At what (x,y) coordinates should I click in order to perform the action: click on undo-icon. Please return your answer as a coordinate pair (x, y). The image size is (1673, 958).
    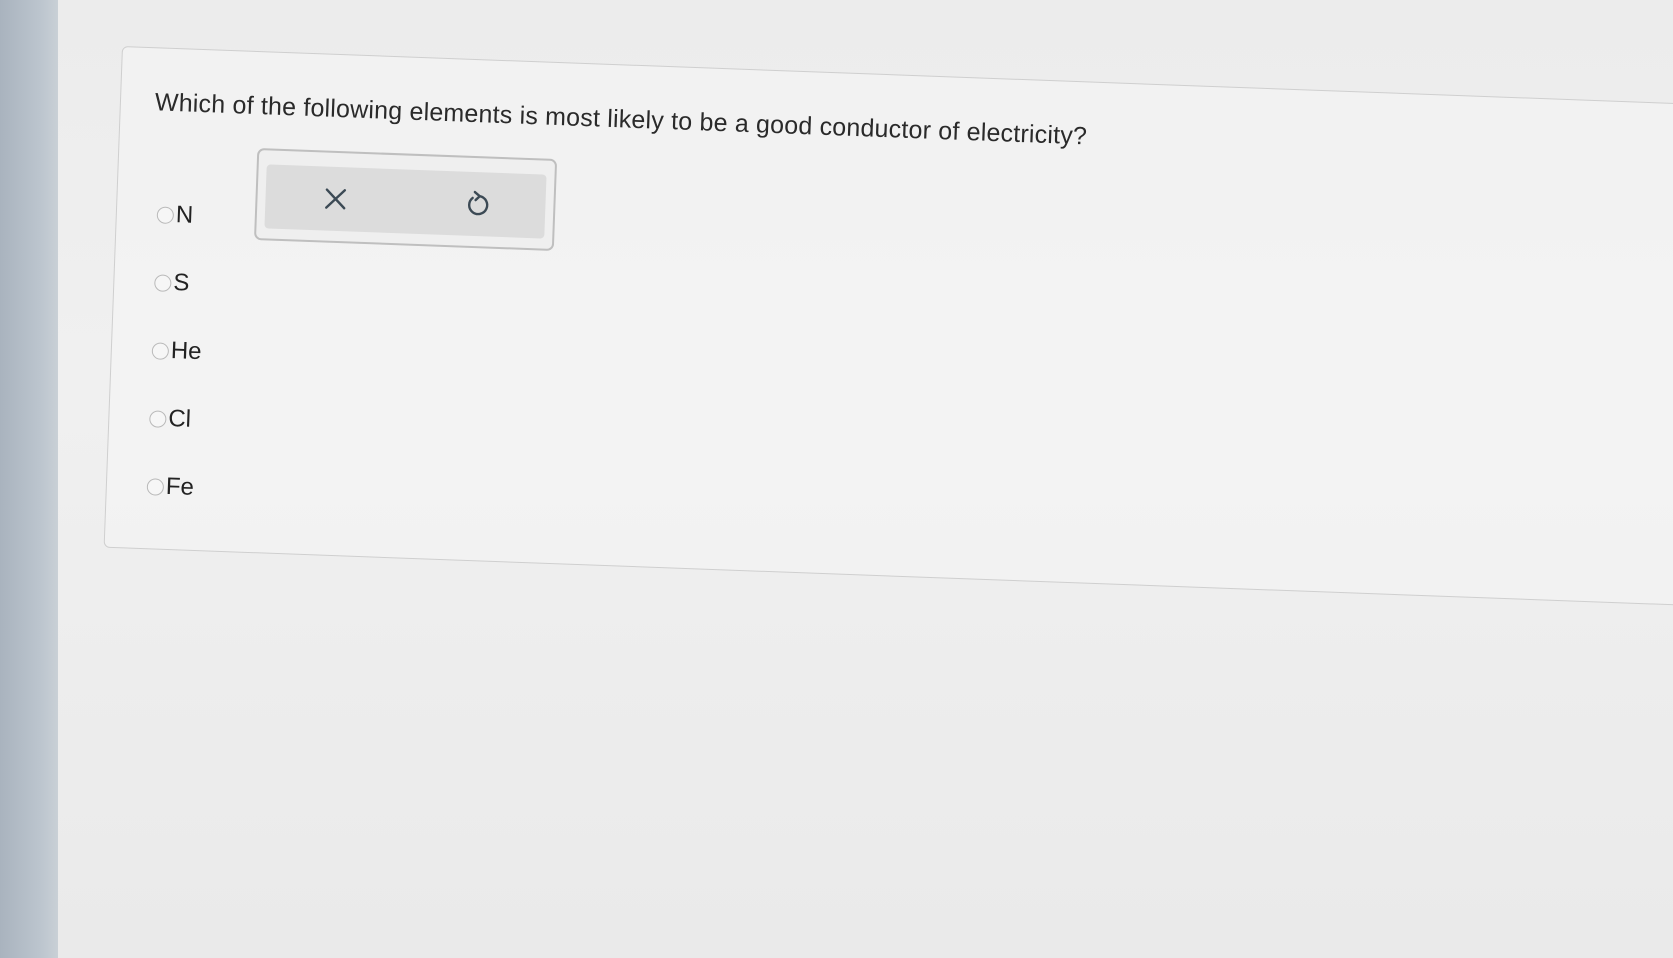
    Looking at the image, I should click on (478, 203).